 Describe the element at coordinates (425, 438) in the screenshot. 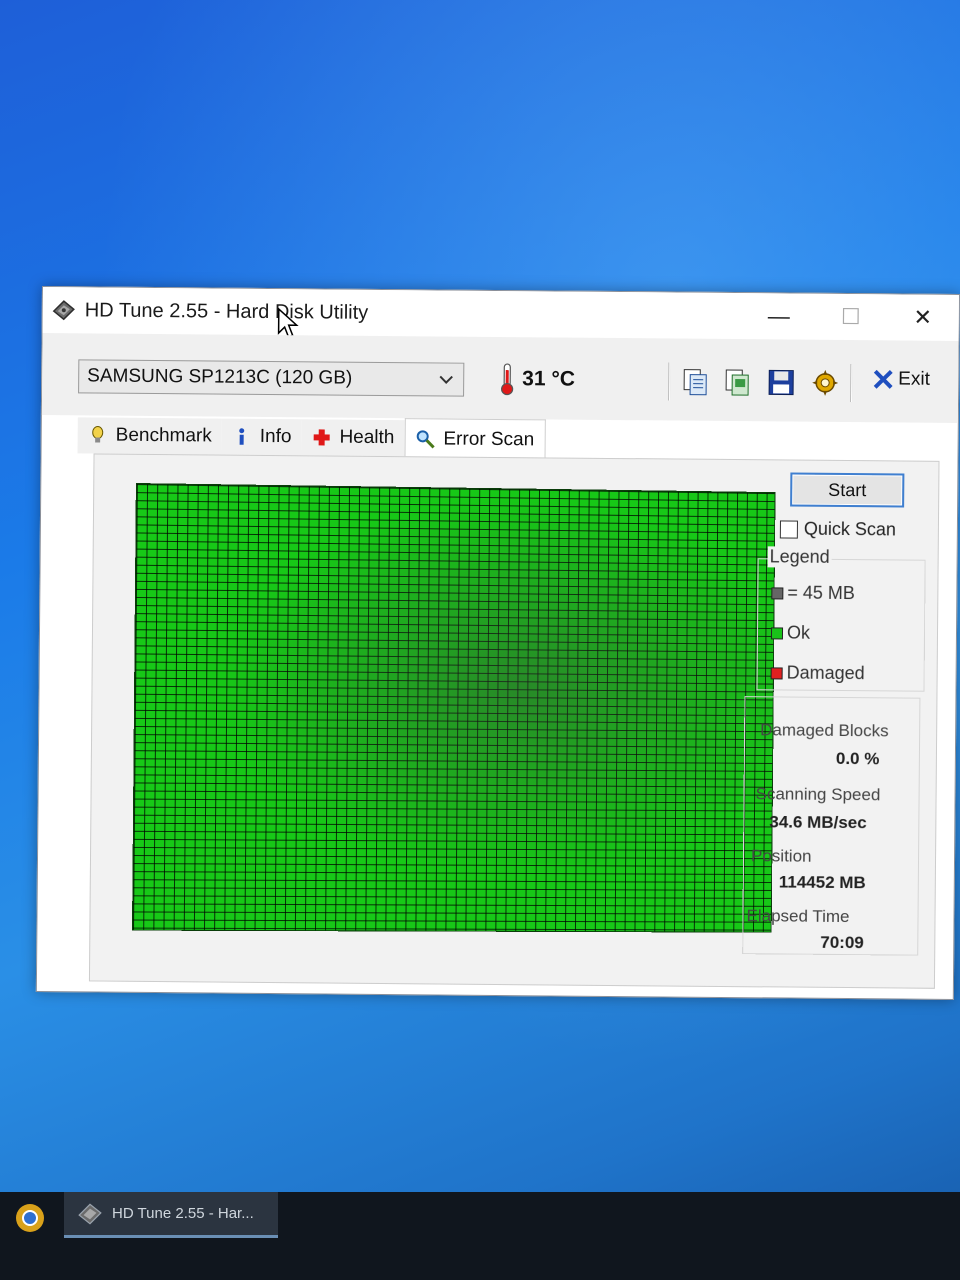

I see `magnifier-icon` at that location.